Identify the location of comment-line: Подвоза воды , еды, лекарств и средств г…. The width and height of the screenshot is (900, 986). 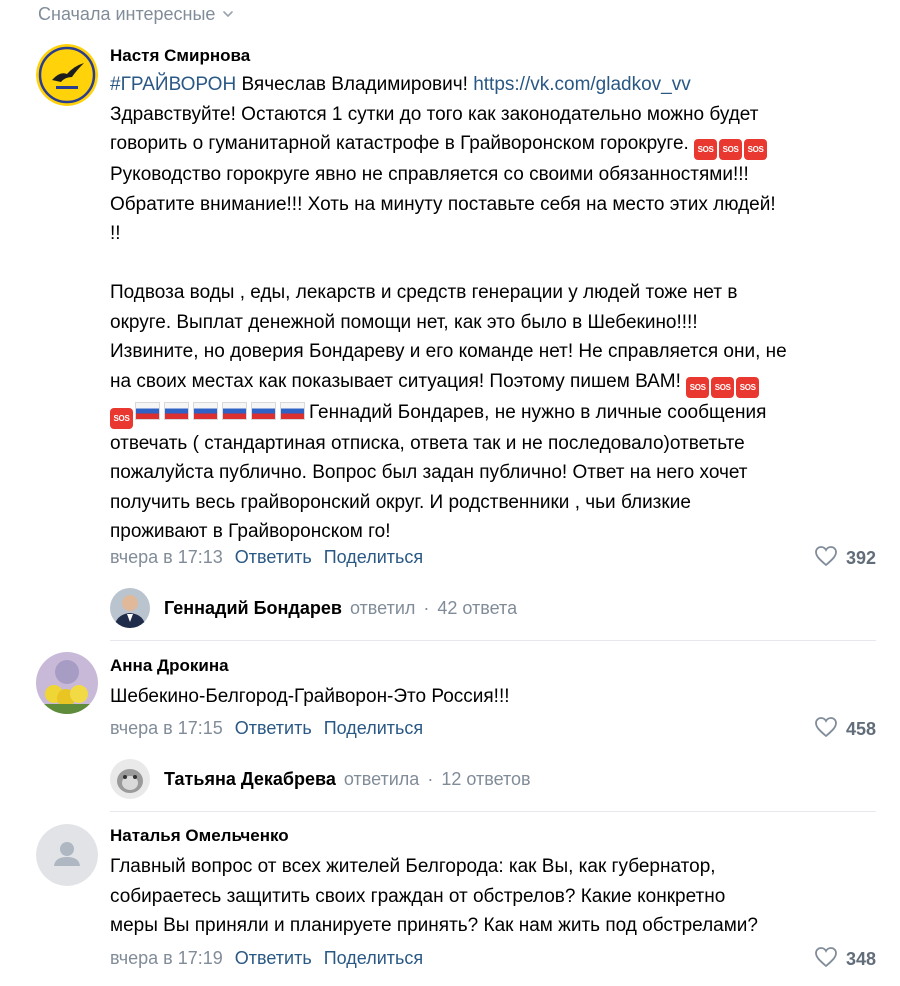
(424, 292).